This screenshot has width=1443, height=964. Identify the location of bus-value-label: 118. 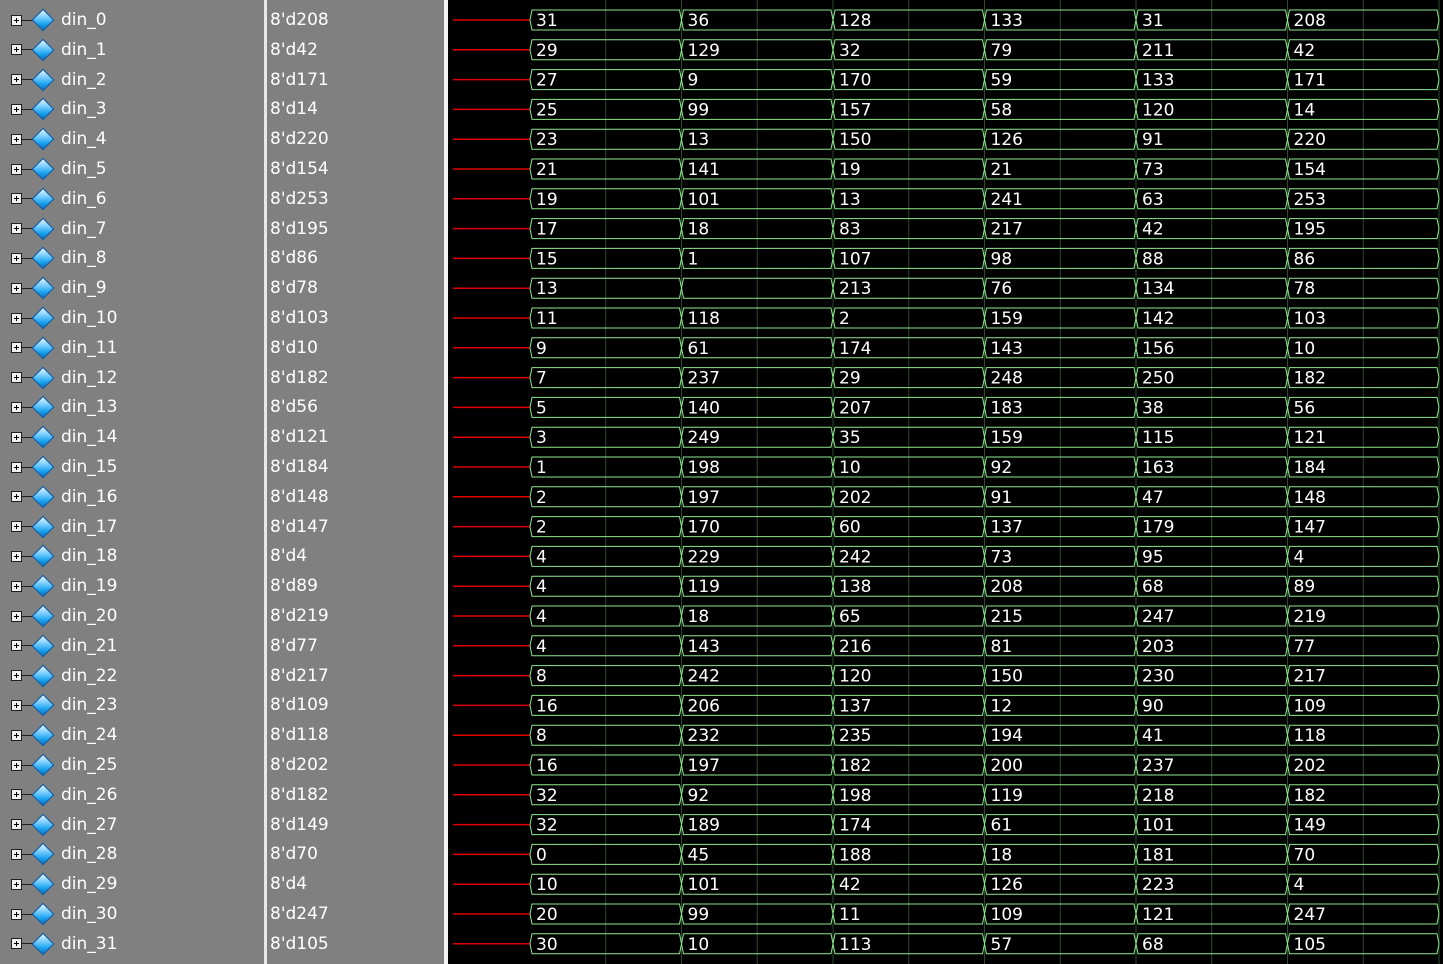
(1310, 736).